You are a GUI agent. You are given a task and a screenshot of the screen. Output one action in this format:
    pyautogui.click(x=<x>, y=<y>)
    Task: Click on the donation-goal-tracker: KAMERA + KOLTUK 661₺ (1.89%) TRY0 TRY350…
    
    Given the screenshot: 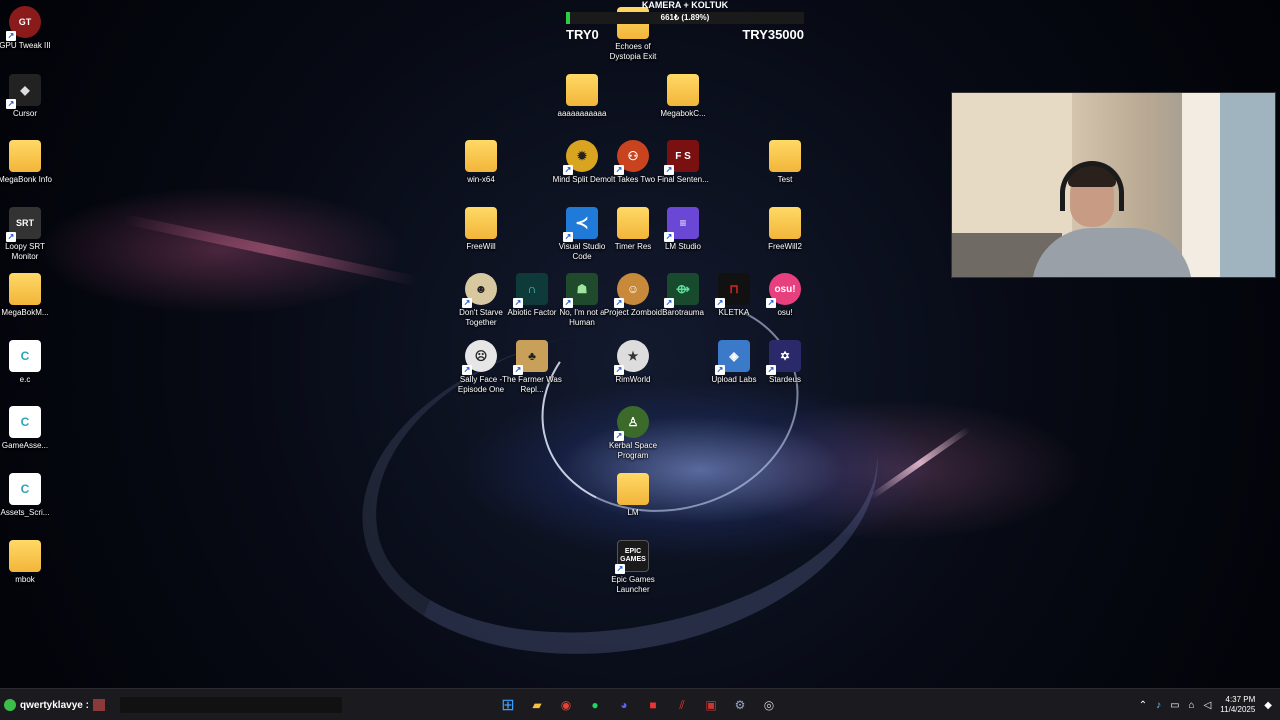 What is the action you would take?
    pyautogui.click(x=685, y=22)
    